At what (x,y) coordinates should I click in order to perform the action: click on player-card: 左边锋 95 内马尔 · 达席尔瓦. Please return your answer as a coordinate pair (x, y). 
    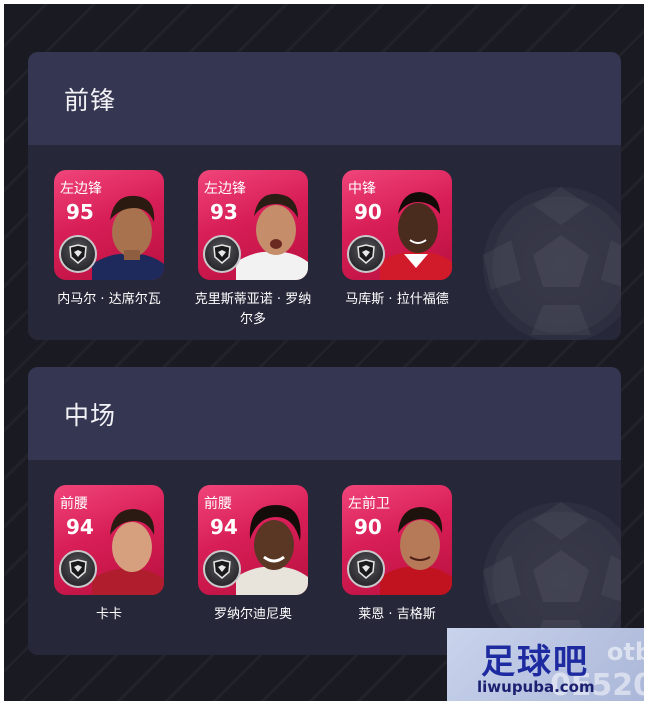
    Looking at the image, I should click on (110, 240).